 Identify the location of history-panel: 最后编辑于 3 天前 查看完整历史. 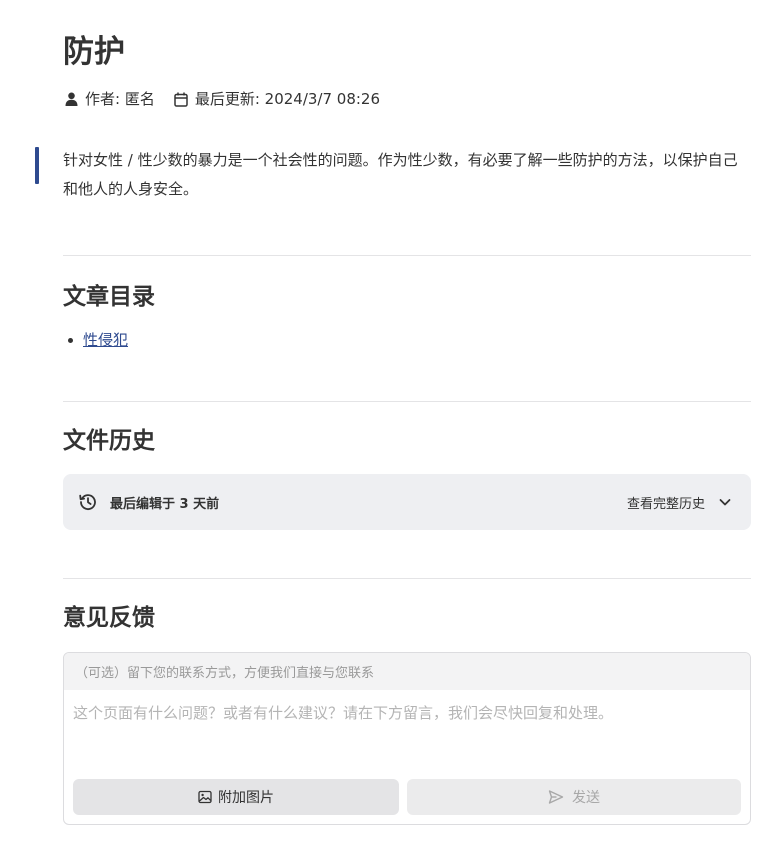
(407, 502).